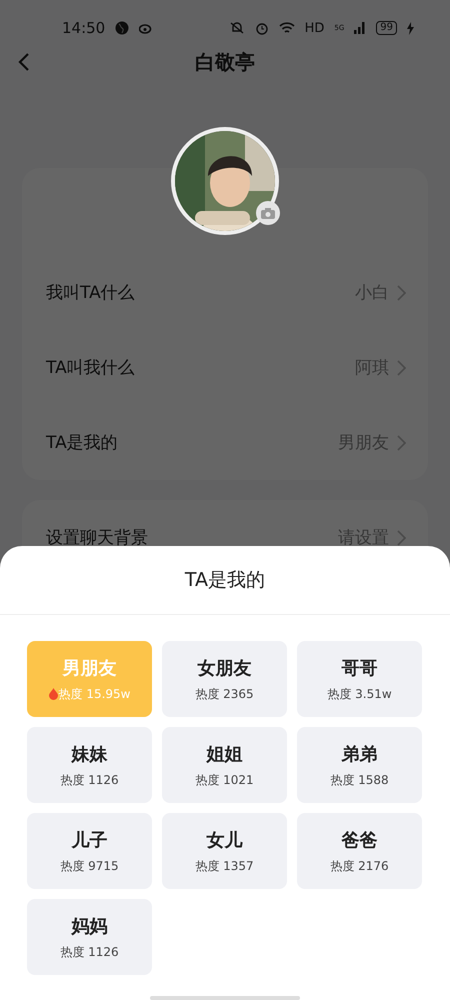  I want to click on network-label: HD, so click(314, 28).